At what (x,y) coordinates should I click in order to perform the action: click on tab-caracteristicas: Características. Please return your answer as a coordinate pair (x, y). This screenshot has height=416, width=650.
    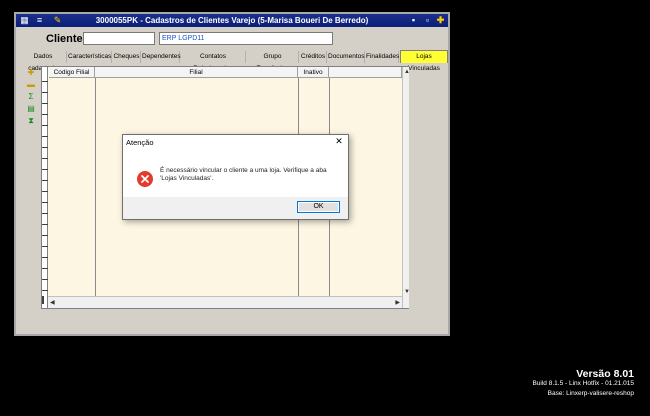
    Looking at the image, I should click on (90, 57).